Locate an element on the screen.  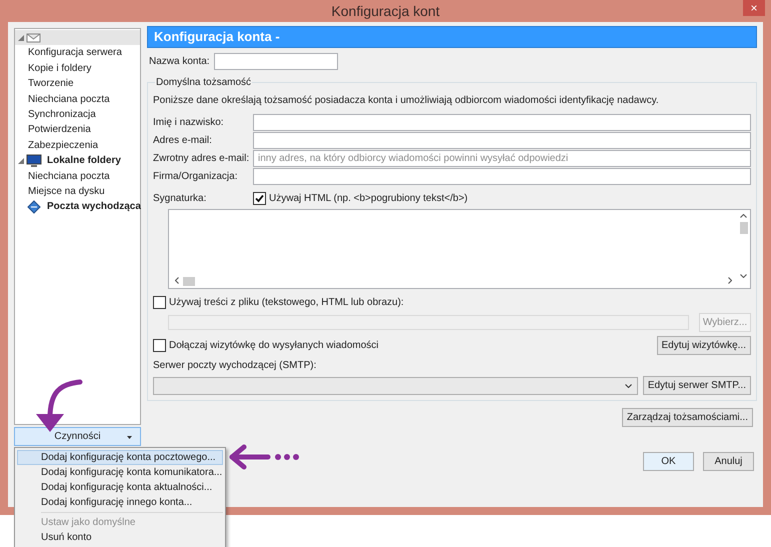
tree-item: Miejsce na dysku is located at coordinates (77, 192).